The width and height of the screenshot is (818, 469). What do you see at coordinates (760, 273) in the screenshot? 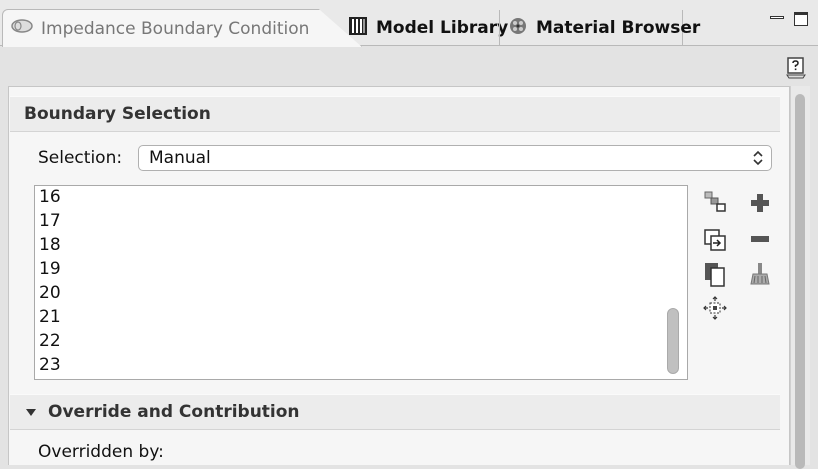
I see `clear-selection-icon` at bounding box center [760, 273].